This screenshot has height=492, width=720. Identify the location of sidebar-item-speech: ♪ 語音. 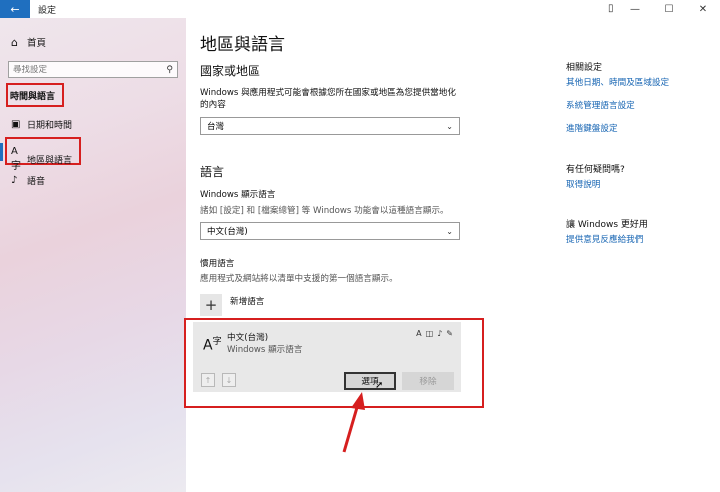
(28, 180).